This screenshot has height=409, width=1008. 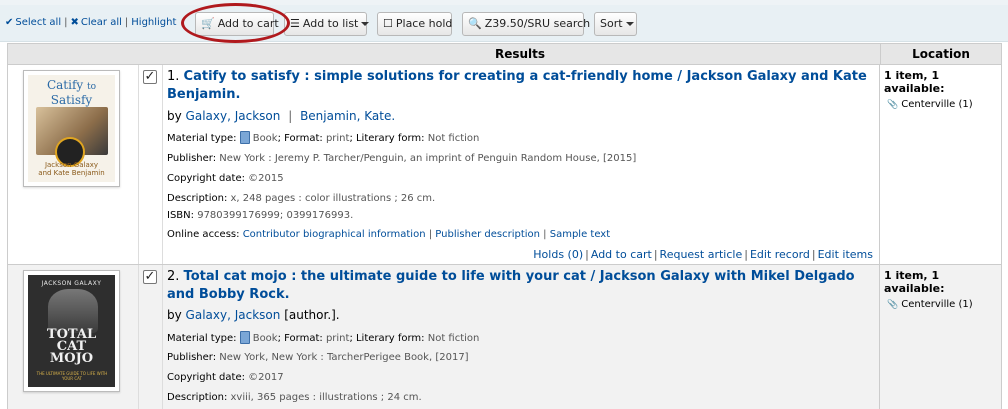 What do you see at coordinates (388, 23) in the screenshot?
I see `checkbox-icon: ☐` at bounding box center [388, 23].